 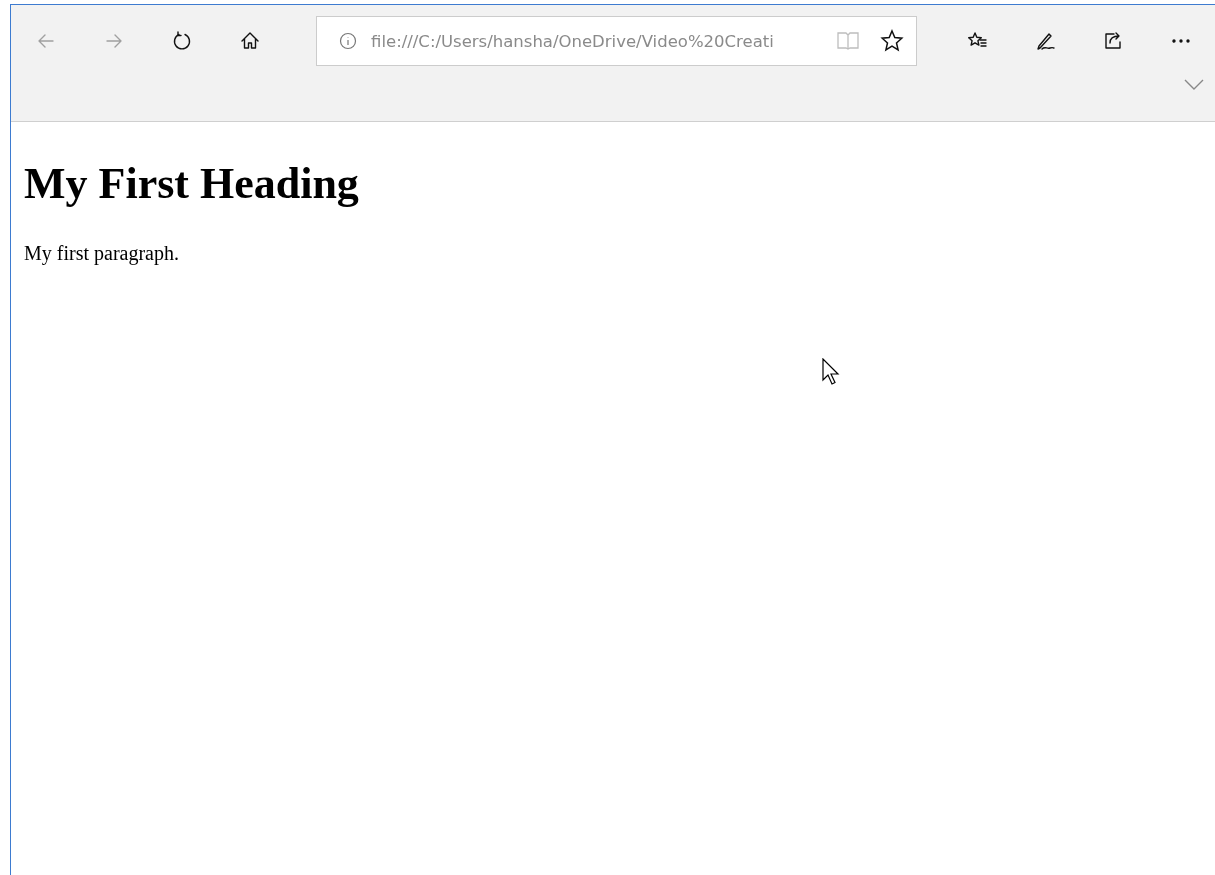 I want to click on page-heading: My First Heading, so click(x=191, y=184).